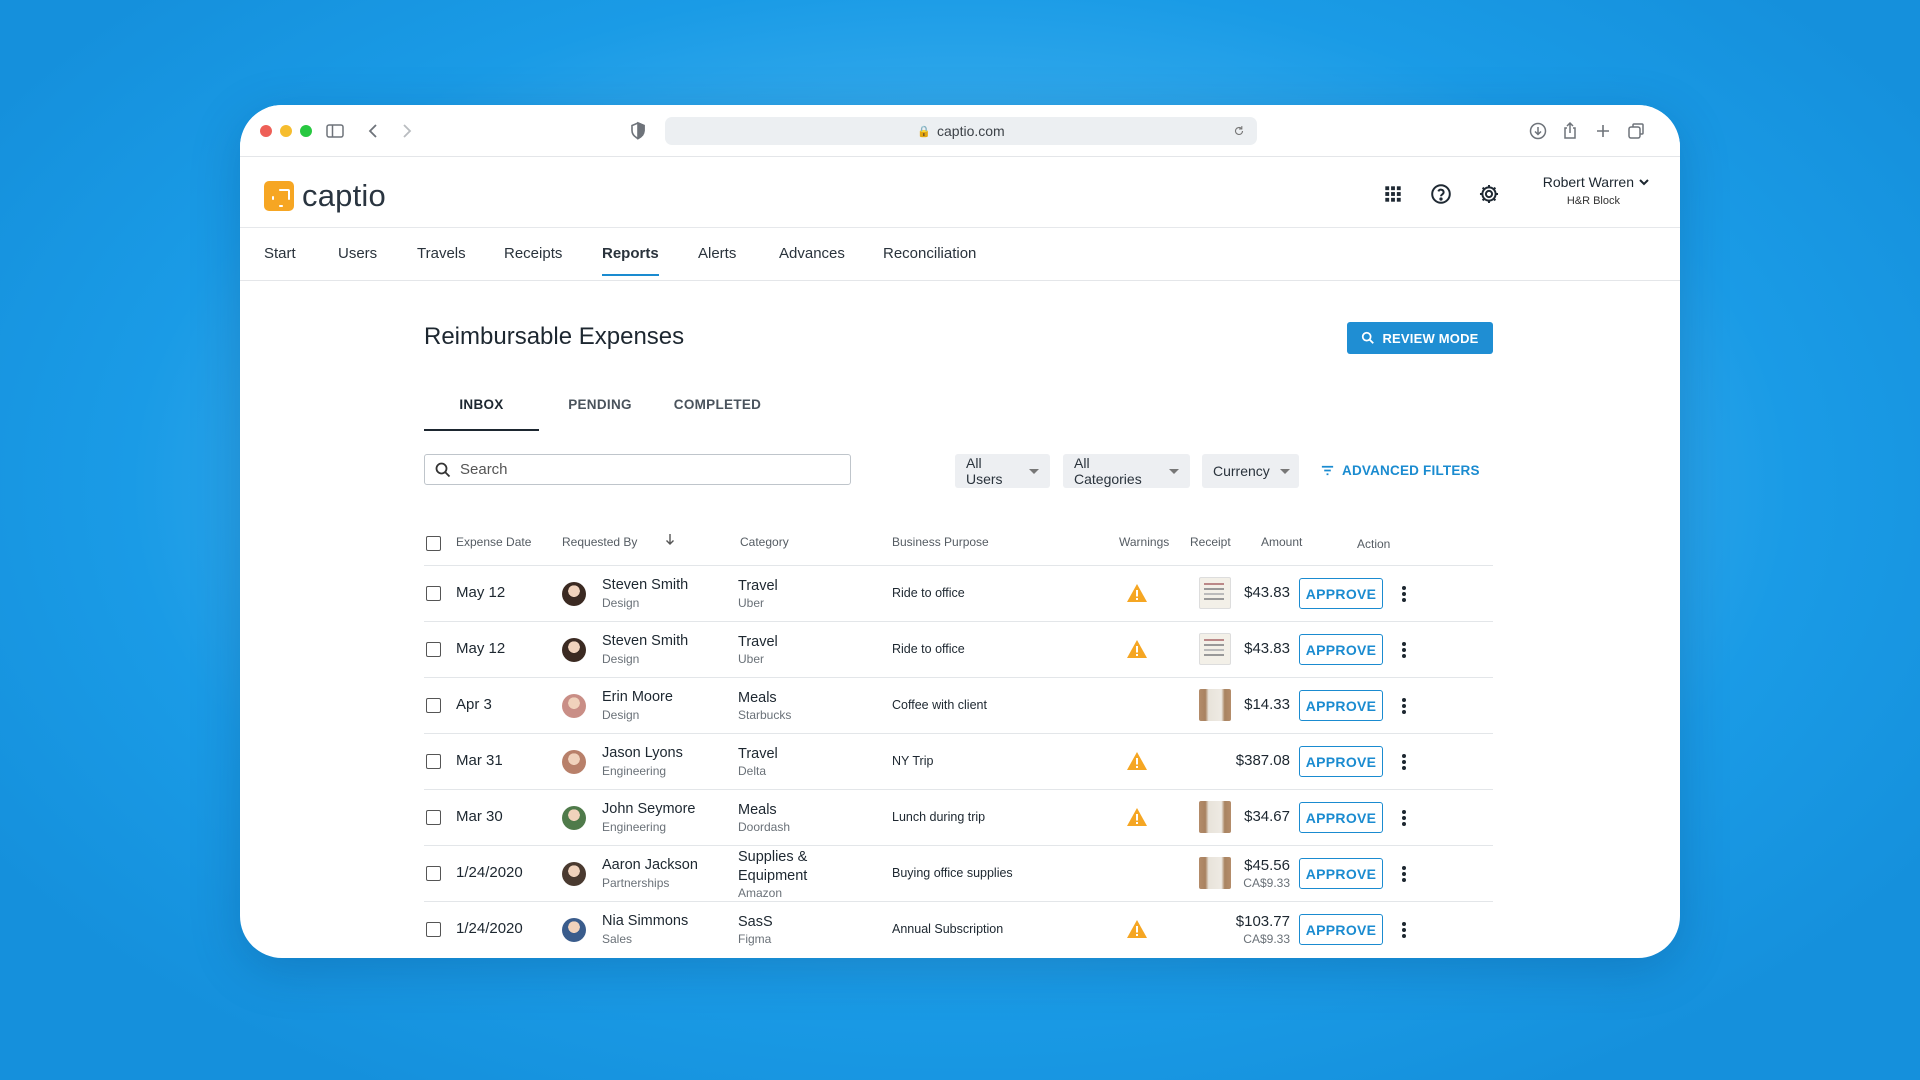  I want to click on advanced-filters-button: ADVANCED FILTERS, so click(1400, 470).